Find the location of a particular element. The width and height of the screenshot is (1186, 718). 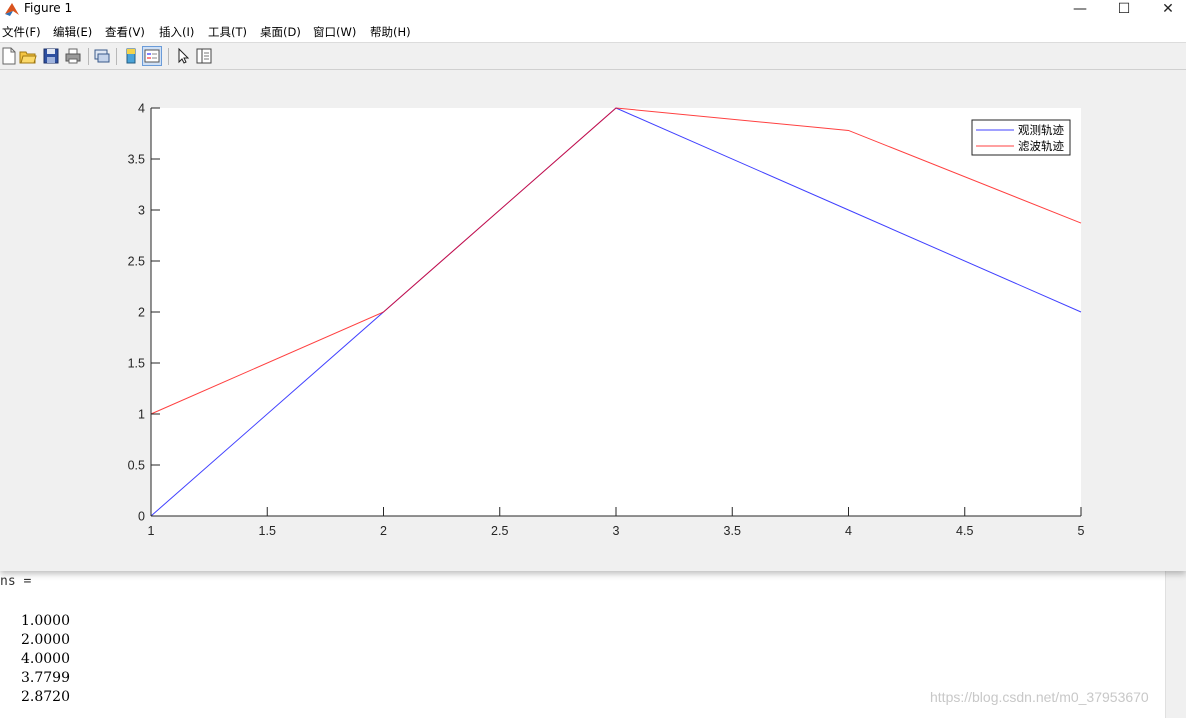

x-tick-label: 1 is located at coordinates (151, 531).